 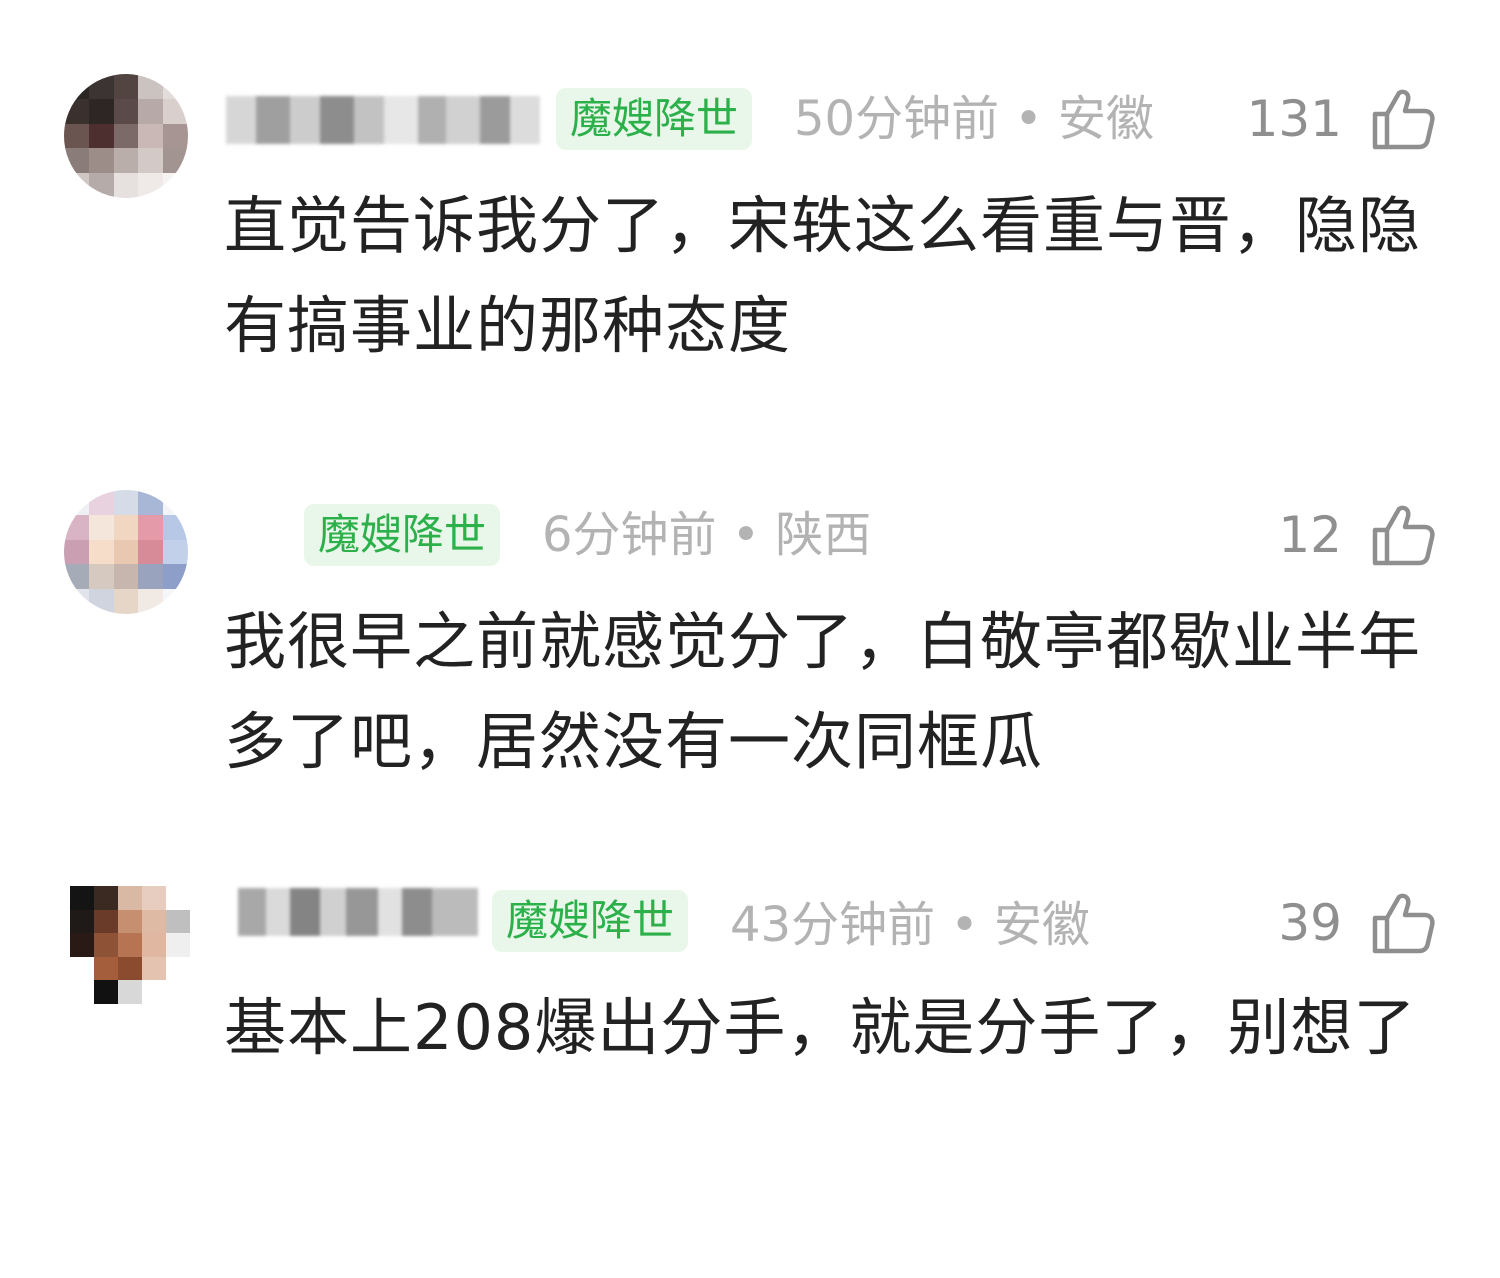 What do you see at coordinates (1294, 119) in the screenshot?
I see `like-count: 131` at bounding box center [1294, 119].